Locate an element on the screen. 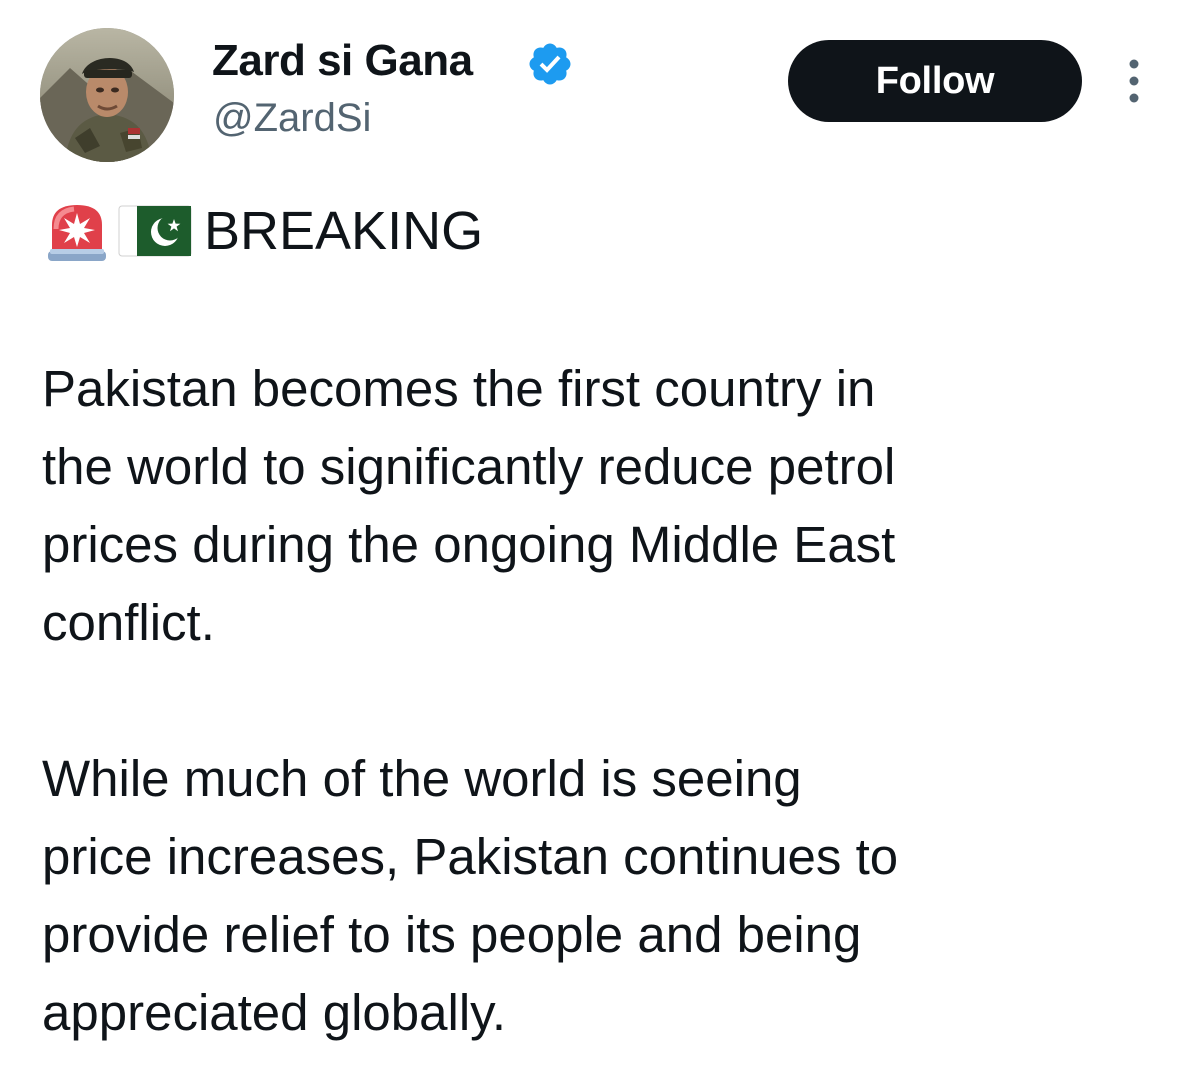 The image size is (1200, 1080). text-line: price increases, Pakistan continues to is located at coordinates (470, 856).